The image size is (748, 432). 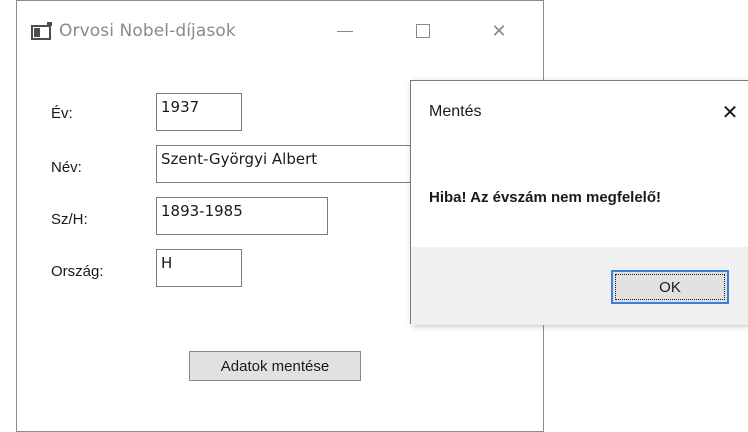 What do you see at coordinates (199, 268) in the screenshot?
I see `country-field: H` at bounding box center [199, 268].